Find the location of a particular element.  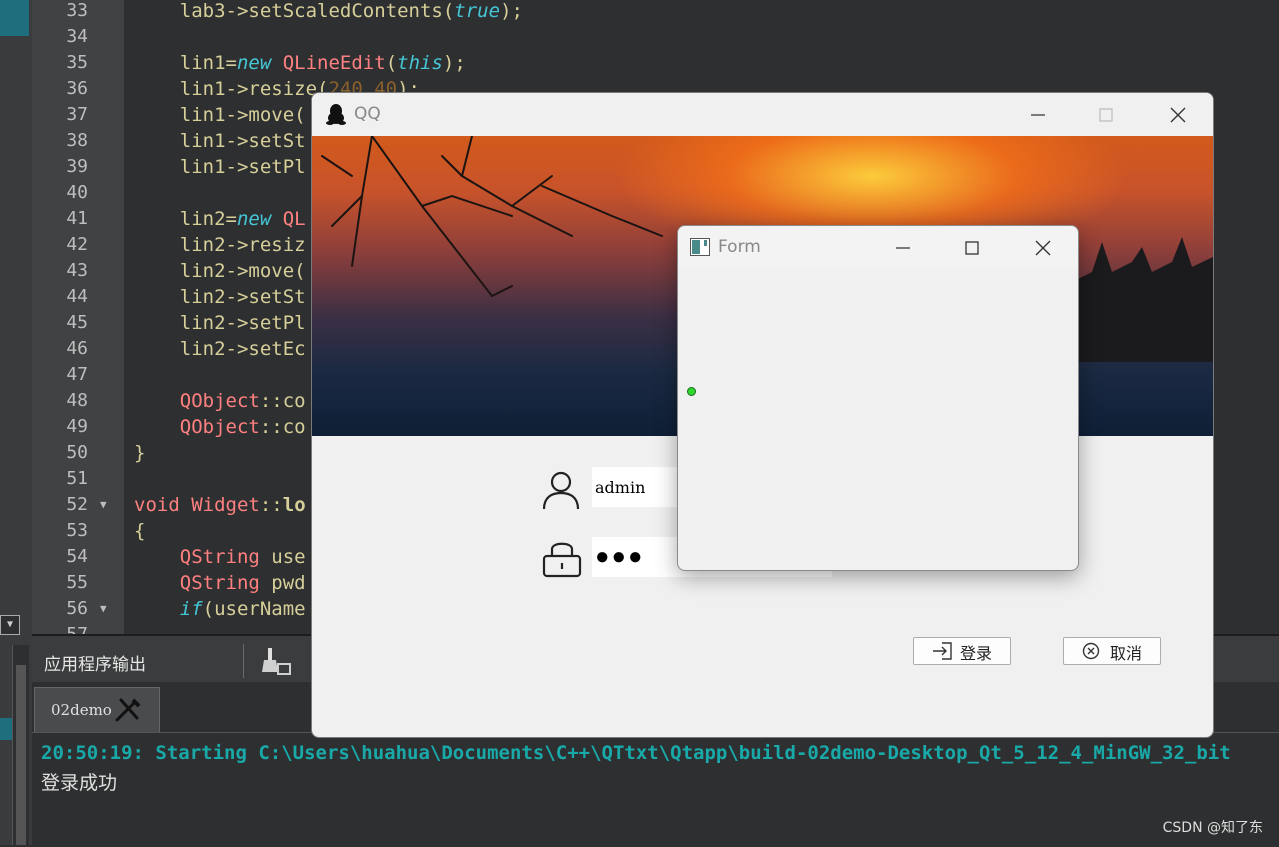

code-line: void Widget::lo is located at coordinates (220, 505).